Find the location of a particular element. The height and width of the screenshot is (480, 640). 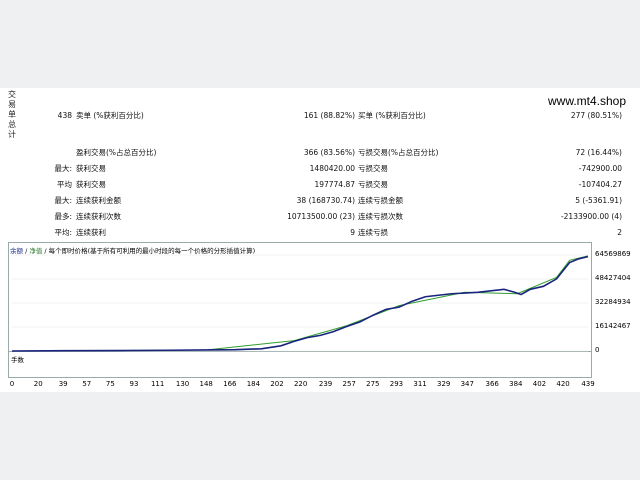

x-tick-label: 93 is located at coordinates (134, 384).